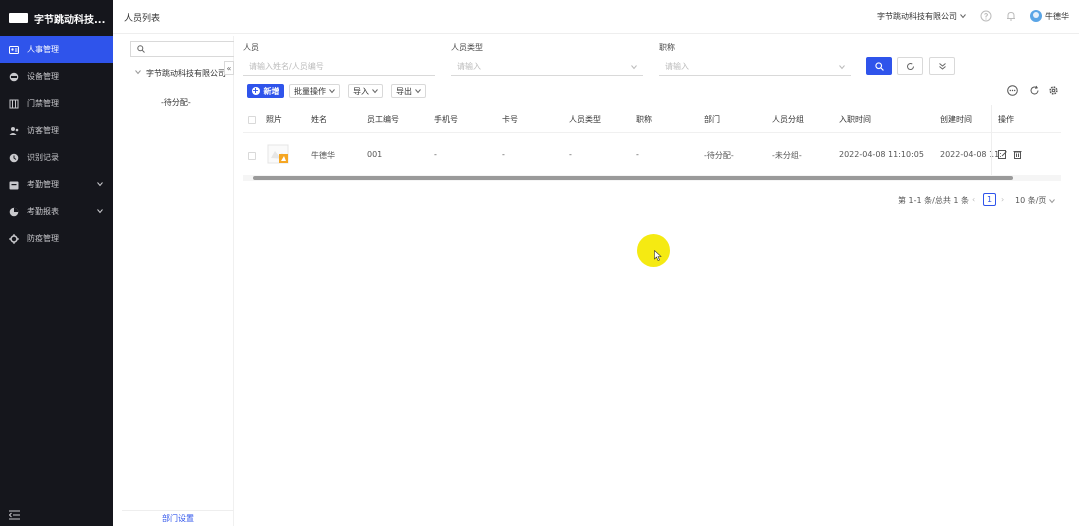 The height and width of the screenshot is (526, 1079). I want to click on cell-create-time: 2022-04-08 11:, so click(971, 154).